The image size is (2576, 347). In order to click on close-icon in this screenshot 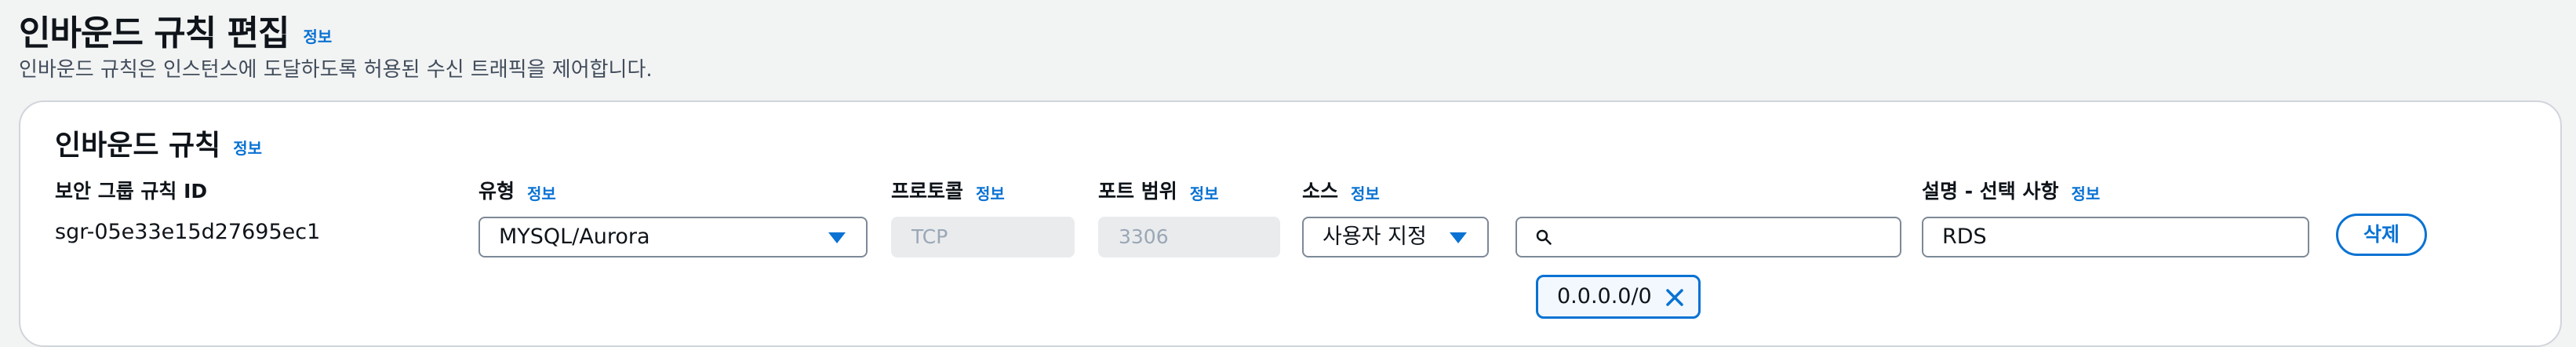, I will do `click(1675, 298)`.